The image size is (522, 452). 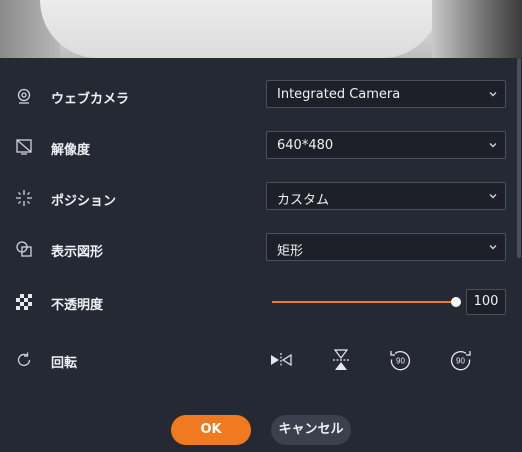 What do you see at coordinates (261, 147) in the screenshot?
I see `resolution-row: 解像度 640*480` at bounding box center [261, 147].